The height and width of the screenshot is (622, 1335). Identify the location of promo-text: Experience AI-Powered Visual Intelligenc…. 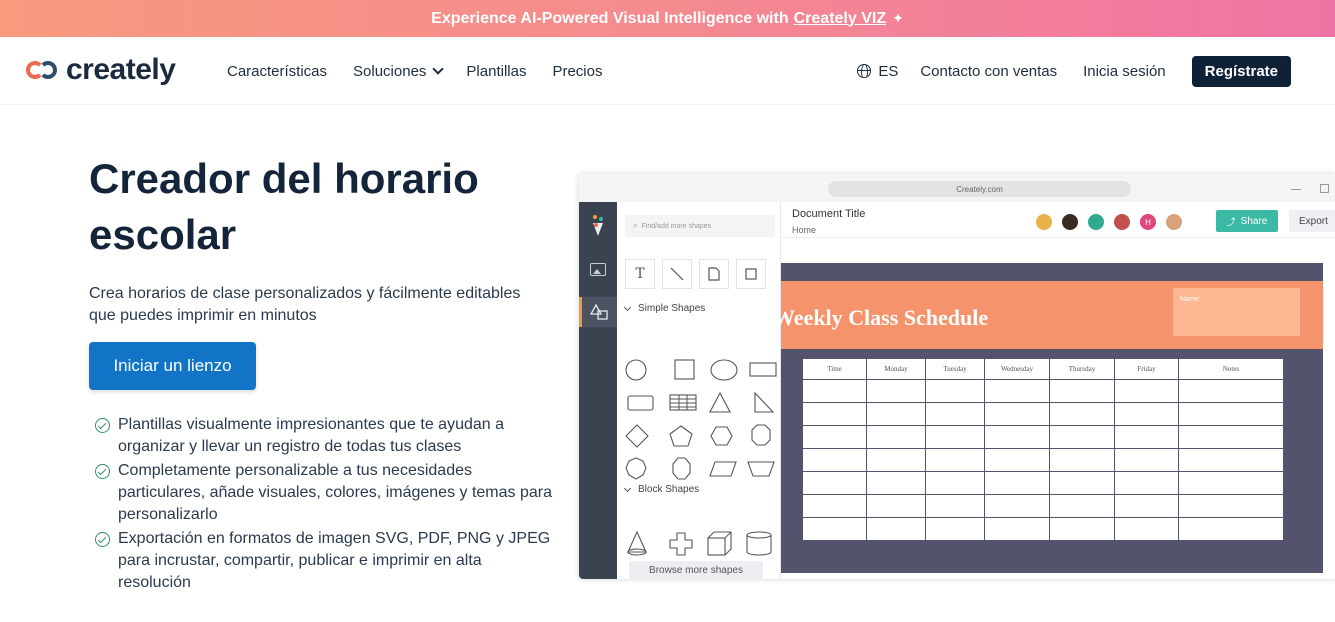
(610, 18).